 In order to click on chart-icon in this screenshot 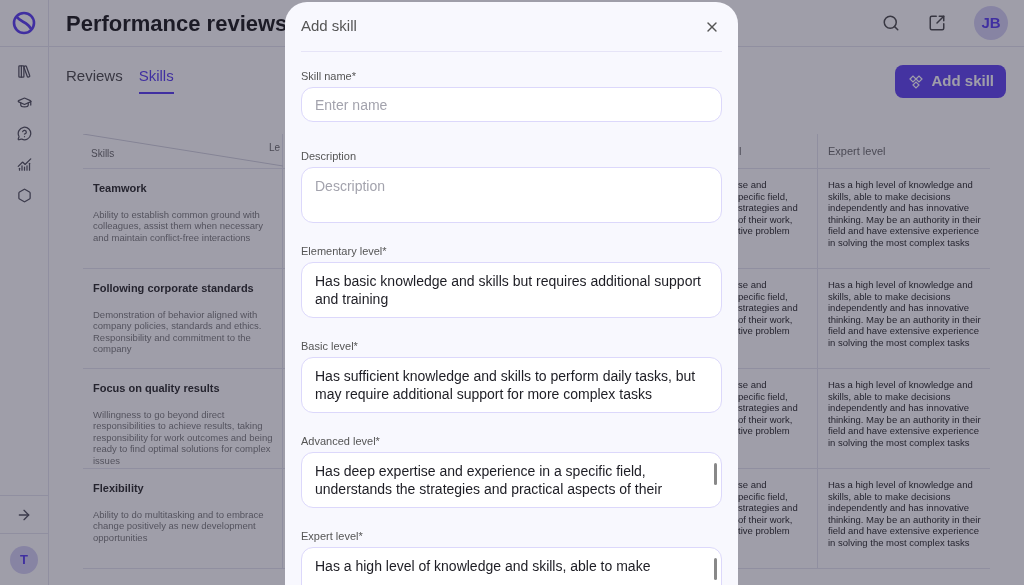, I will do `click(24, 164)`.